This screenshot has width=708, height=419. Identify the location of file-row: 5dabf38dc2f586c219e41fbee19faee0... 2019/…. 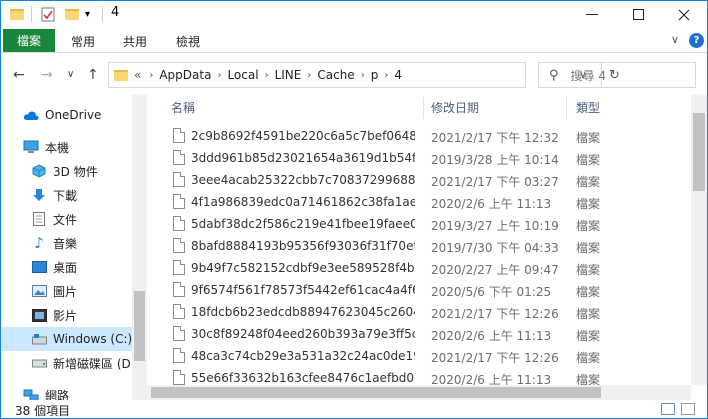
(426, 224).